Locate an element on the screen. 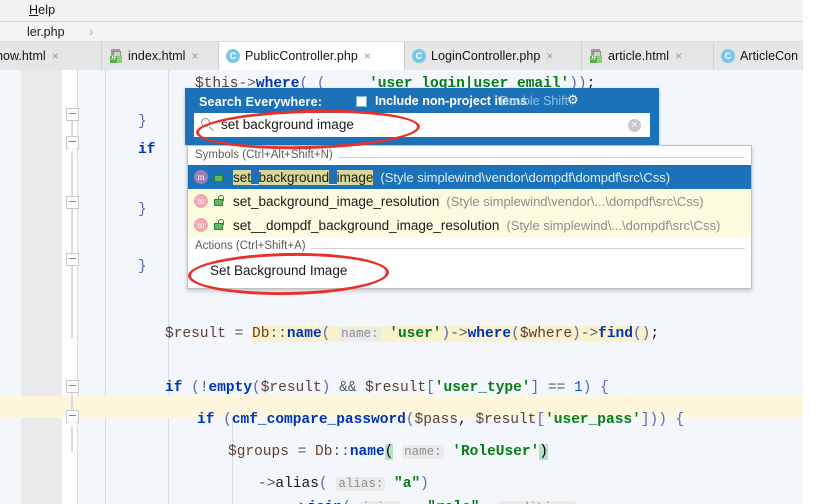 The width and height of the screenshot is (825, 504). editor-tab-logincontroller-php: LoginController.php × is located at coordinates (493, 56).